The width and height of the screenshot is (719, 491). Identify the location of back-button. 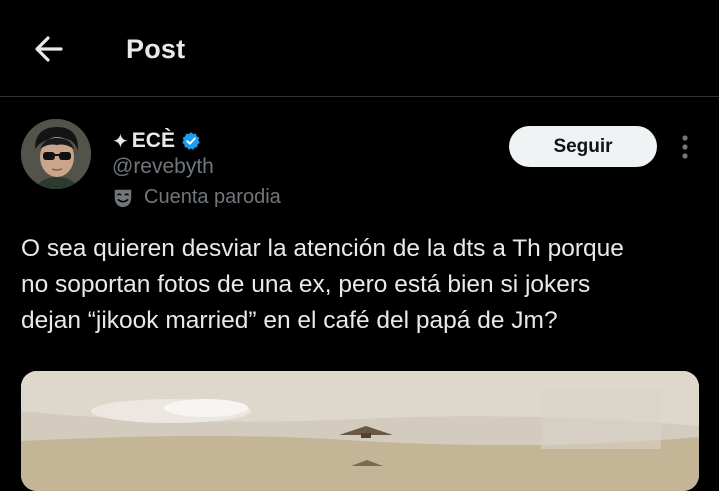
(49, 49).